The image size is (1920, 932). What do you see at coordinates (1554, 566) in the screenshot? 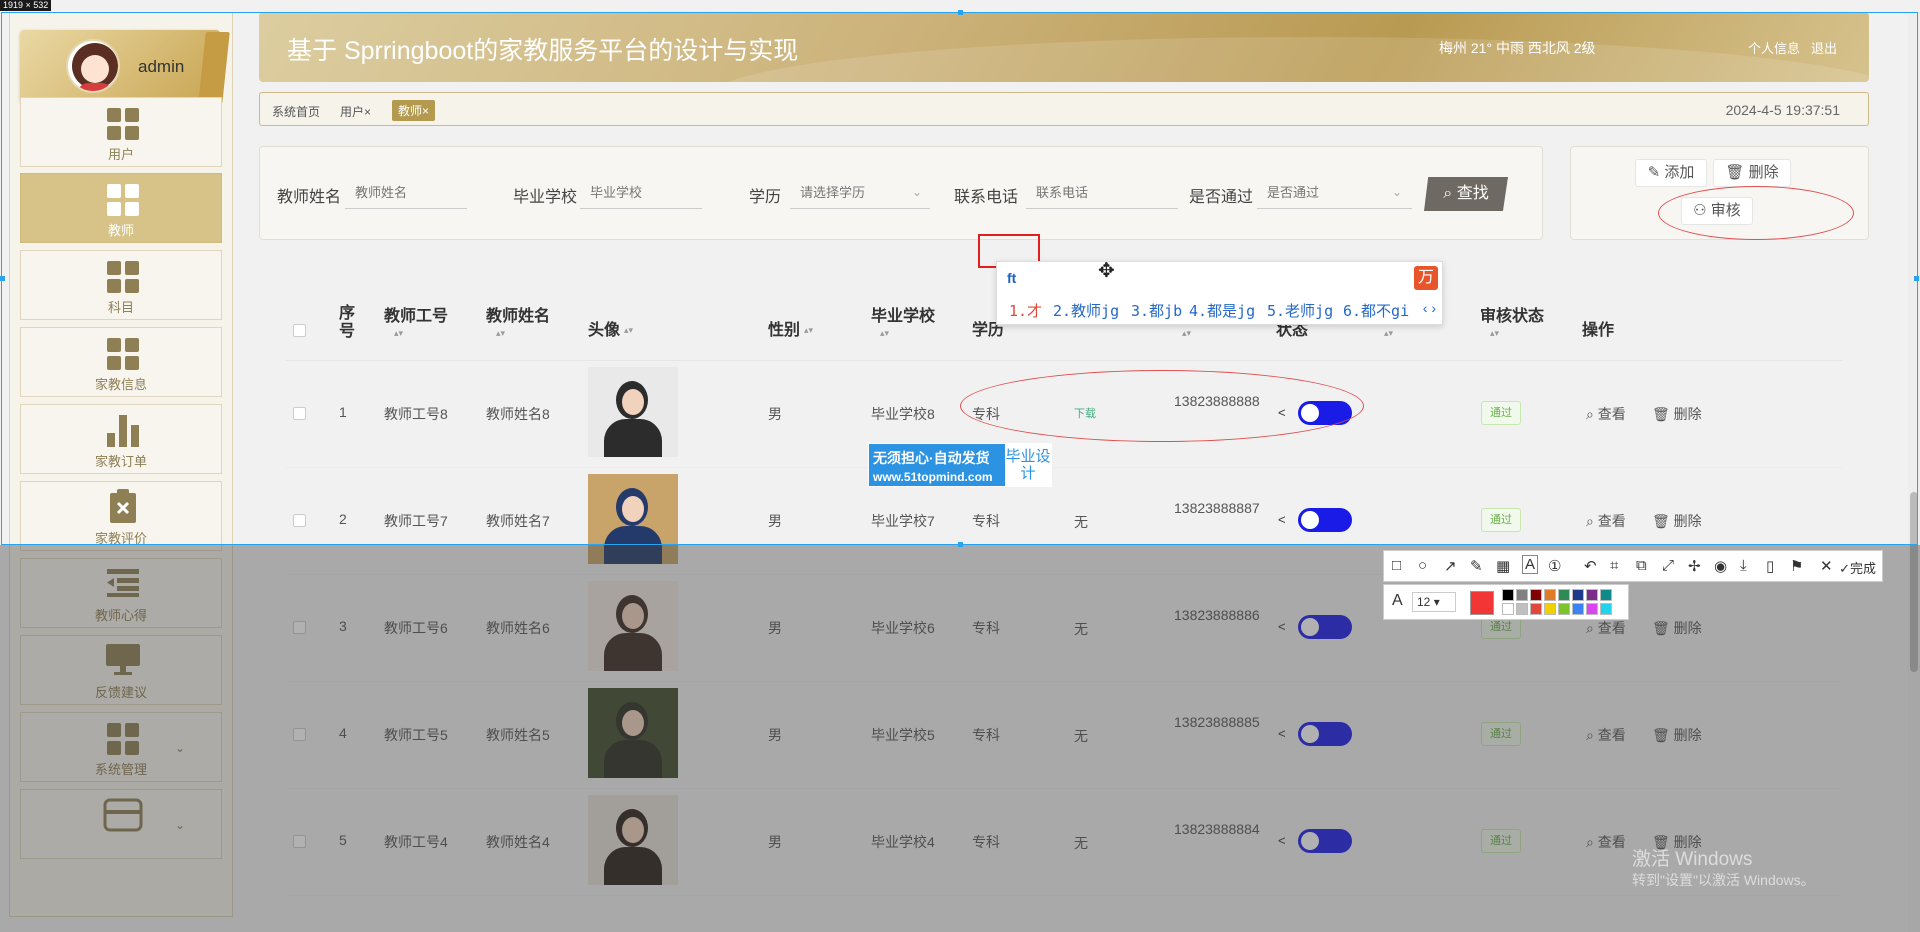
I see `number-tool-icon: ①` at bounding box center [1554, 566].